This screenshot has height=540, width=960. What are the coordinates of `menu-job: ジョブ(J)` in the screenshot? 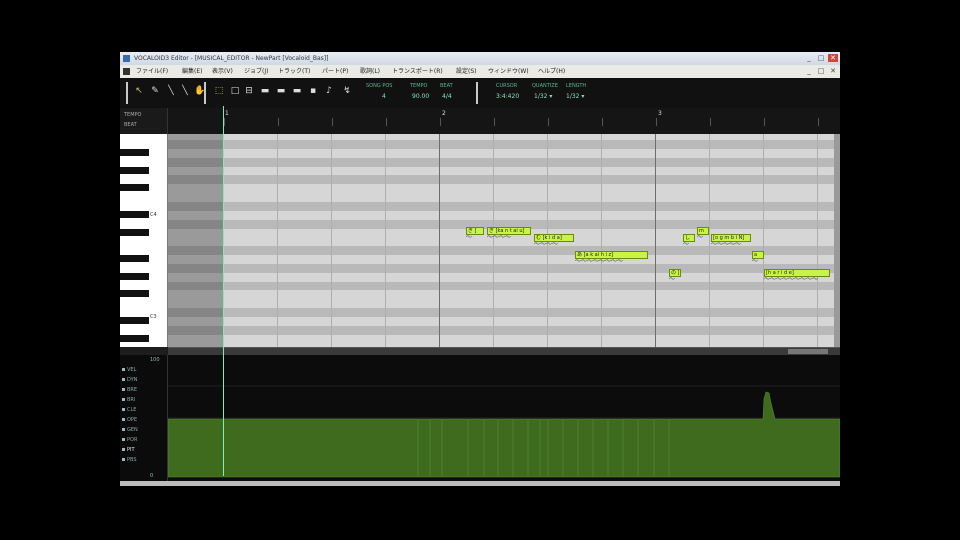 It's located at (256, 71).